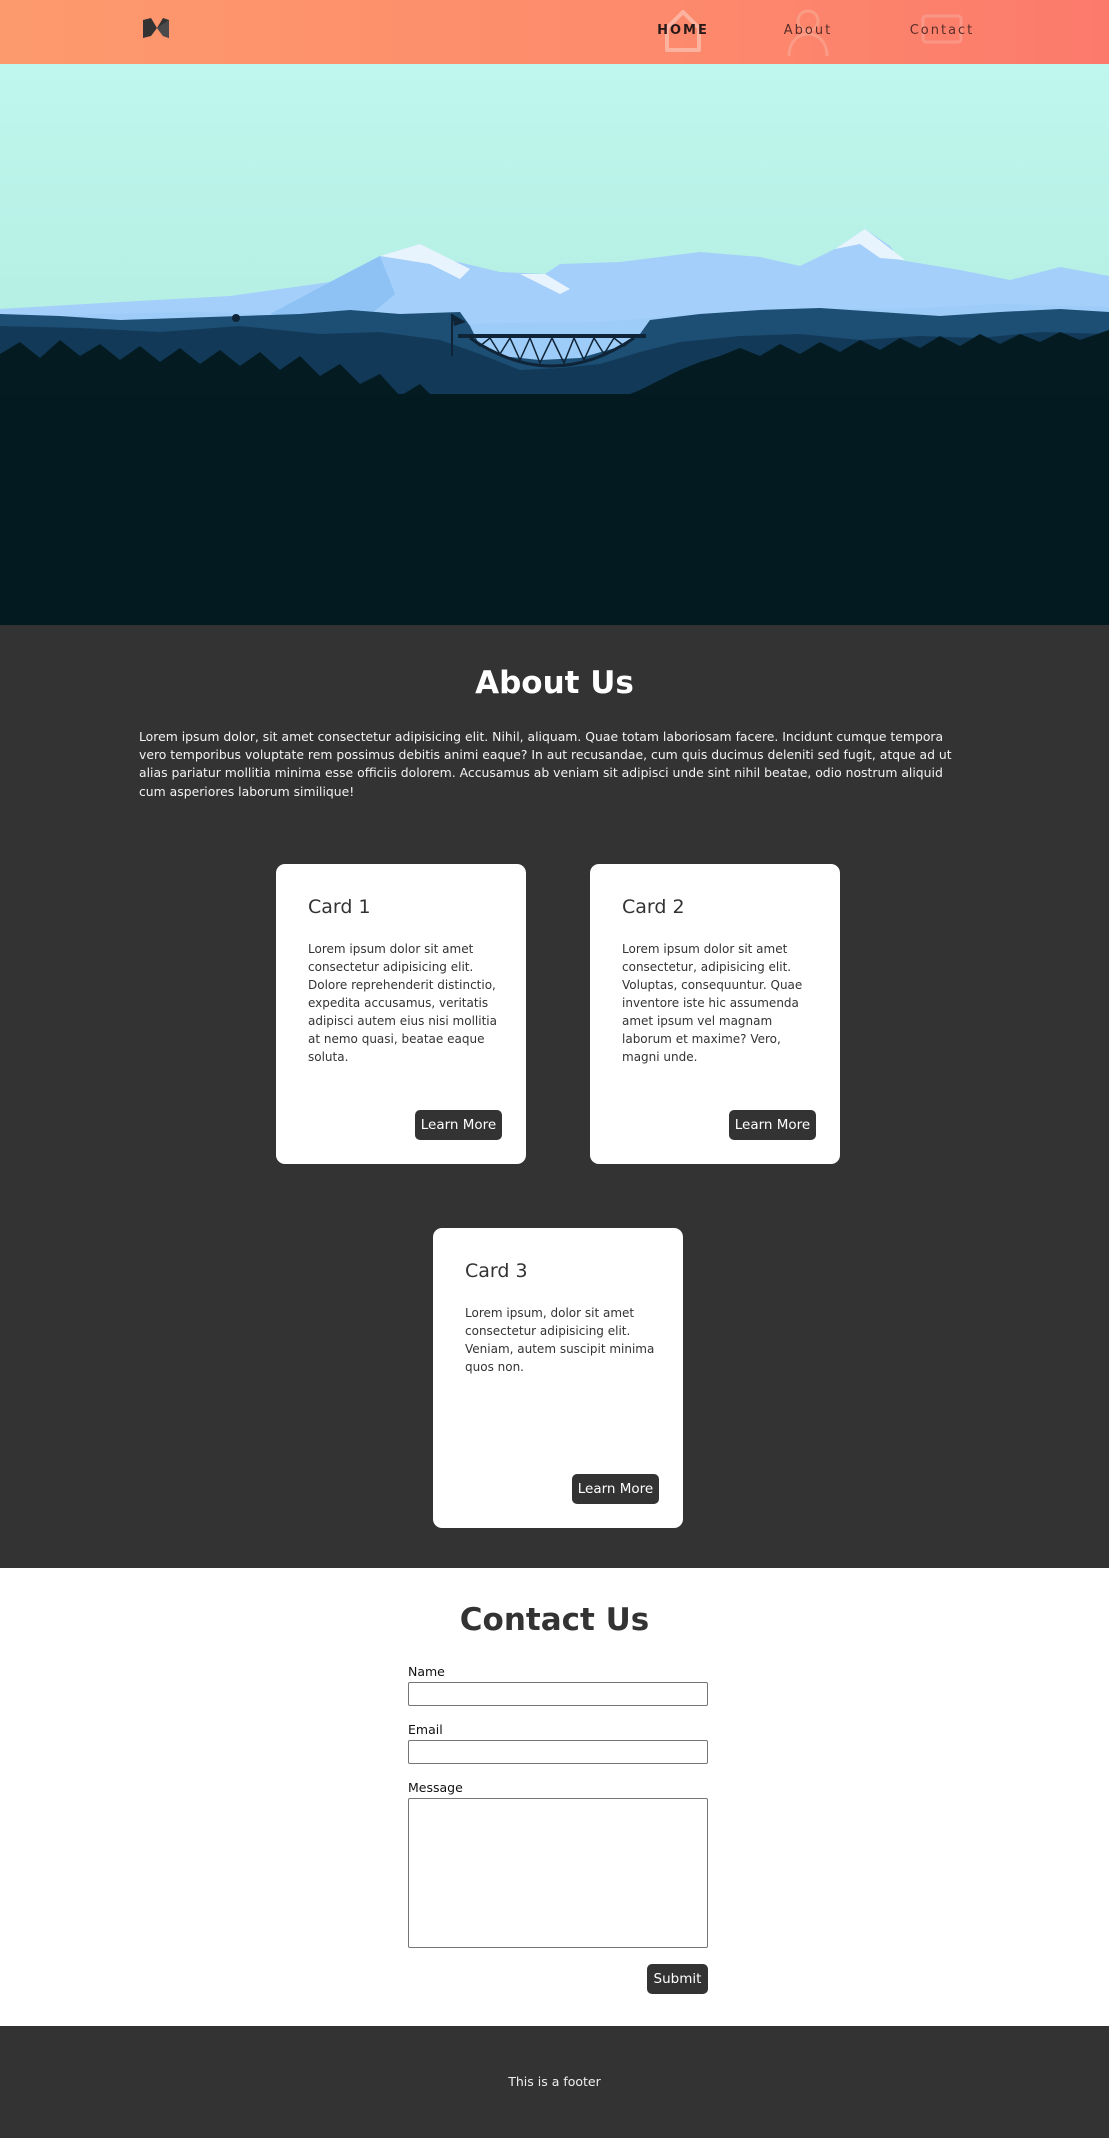 The width and height of the screenshot is (1109, 2138). I want to click on name-field, so click(558, 1694).